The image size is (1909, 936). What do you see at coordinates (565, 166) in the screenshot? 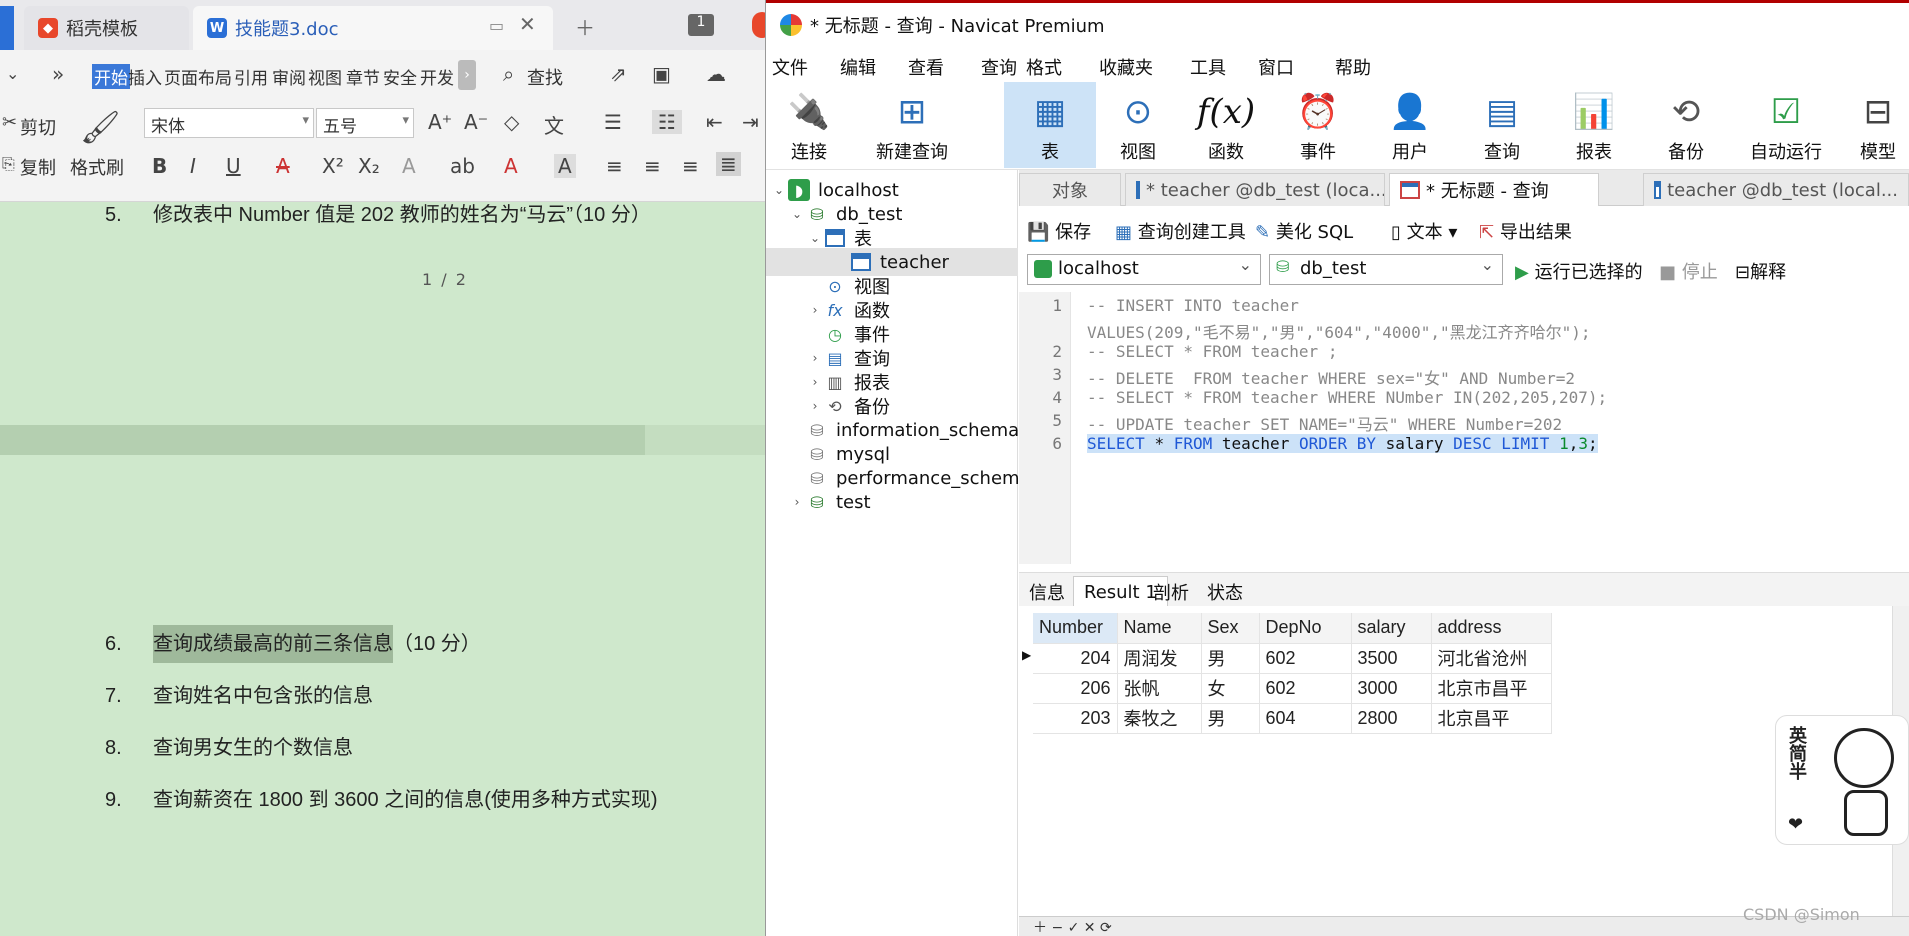
I see `char-shading-icon: A` at bounding box center [565, 166].